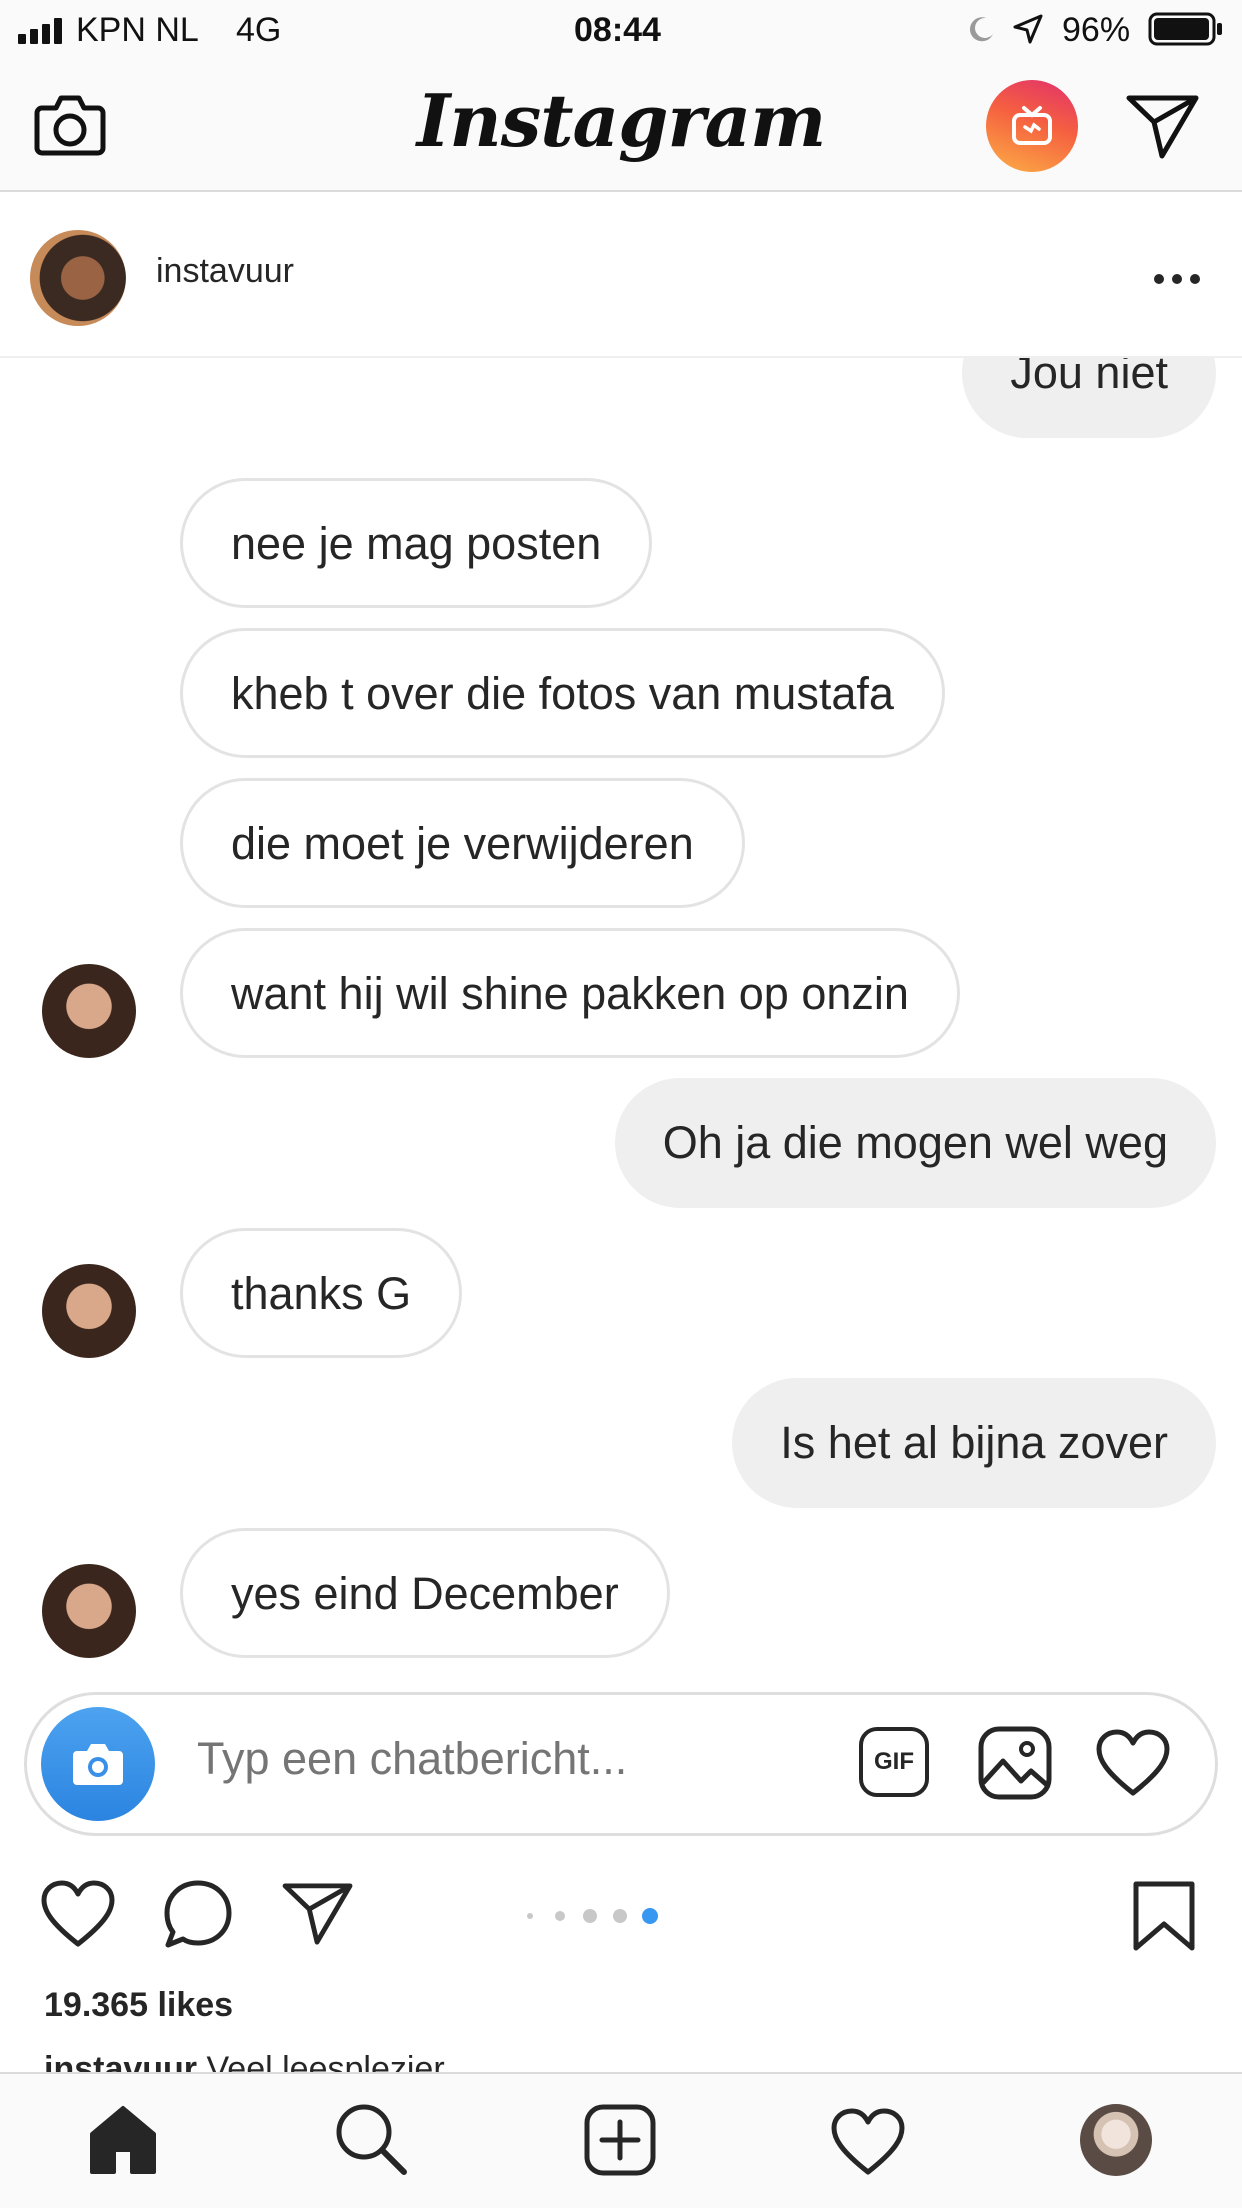 This screenshot has width=1242, height=2208. I want to click on top-nav-bar: Instagram, so click(621, 126).